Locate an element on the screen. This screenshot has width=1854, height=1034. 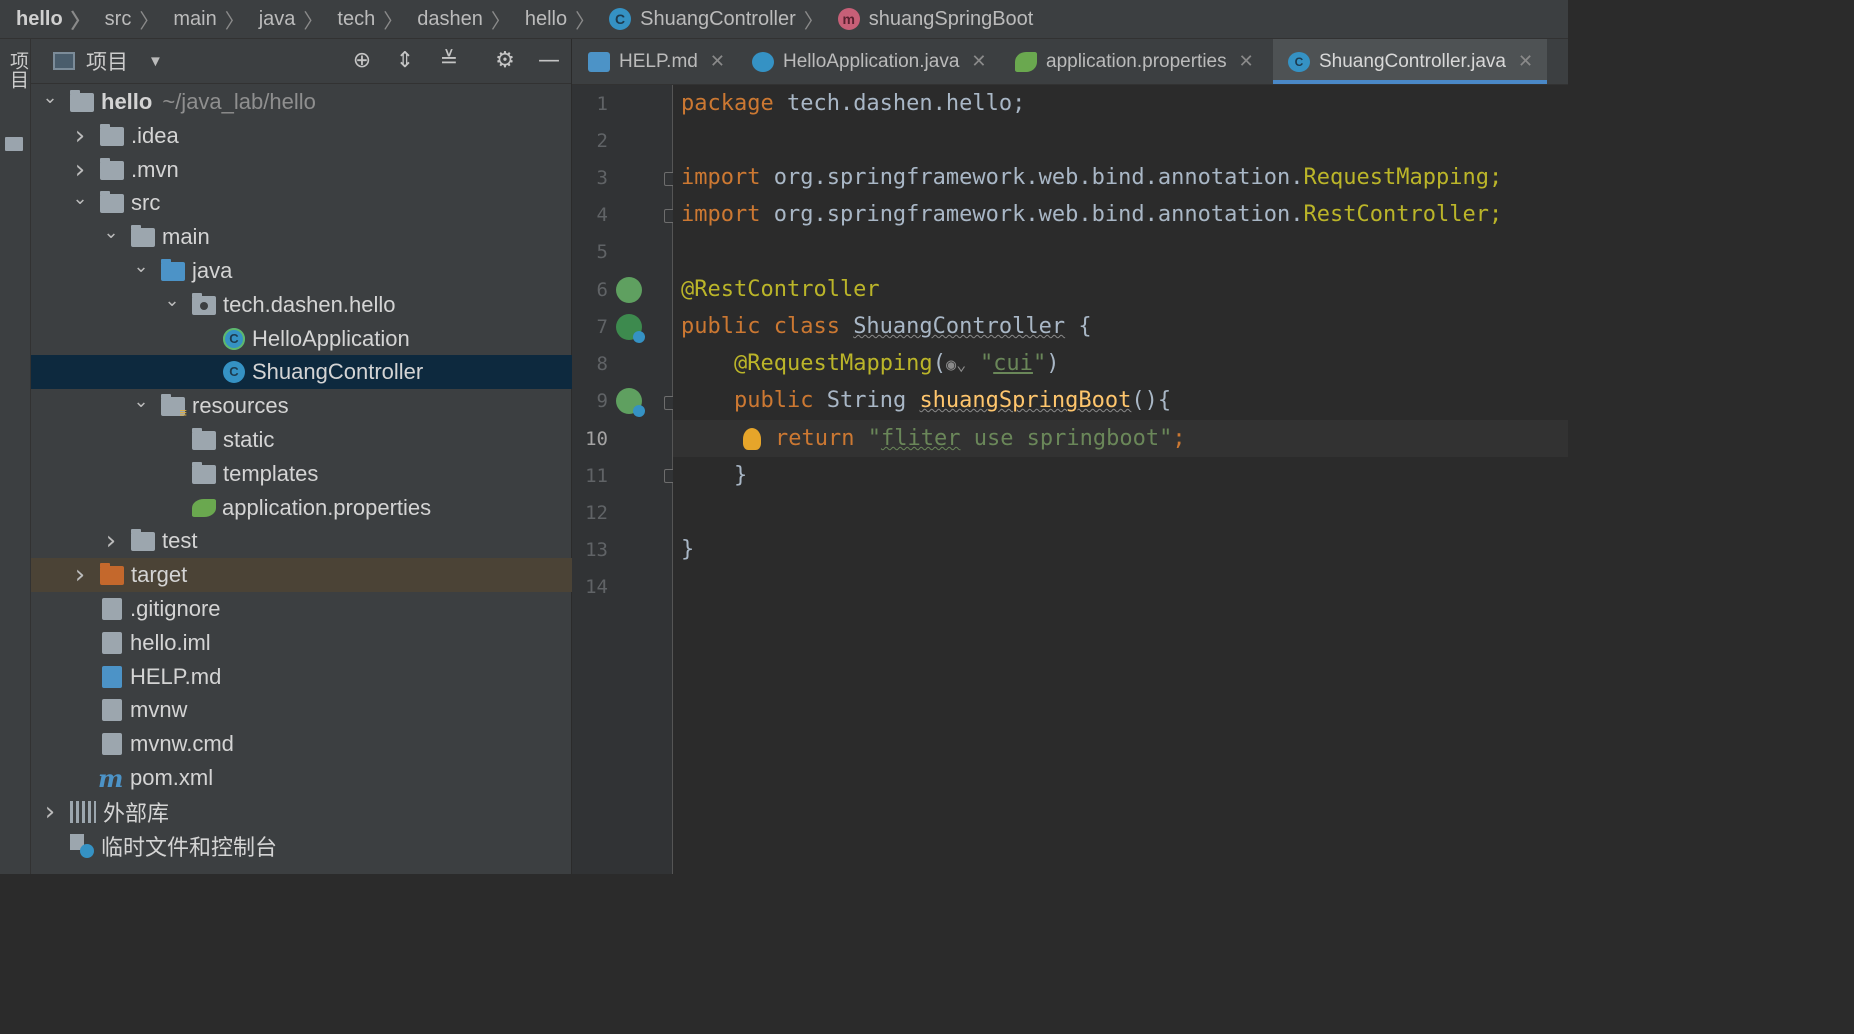
breadcrumb-label: java is located at coordinates (277, 18).